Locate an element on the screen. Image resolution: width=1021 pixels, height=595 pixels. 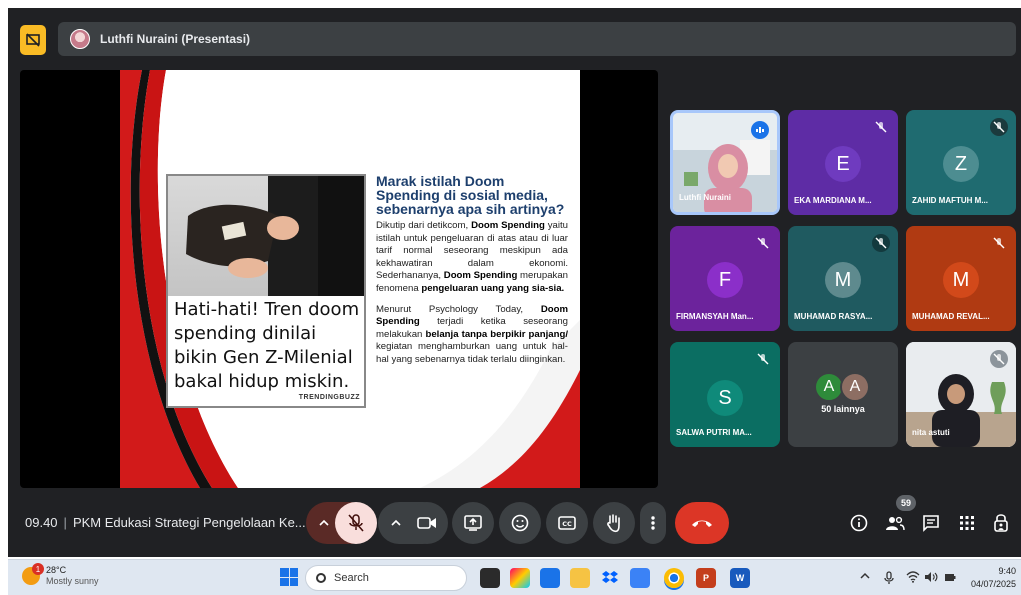
present-screen-icon is located at coordinates (473, 523).